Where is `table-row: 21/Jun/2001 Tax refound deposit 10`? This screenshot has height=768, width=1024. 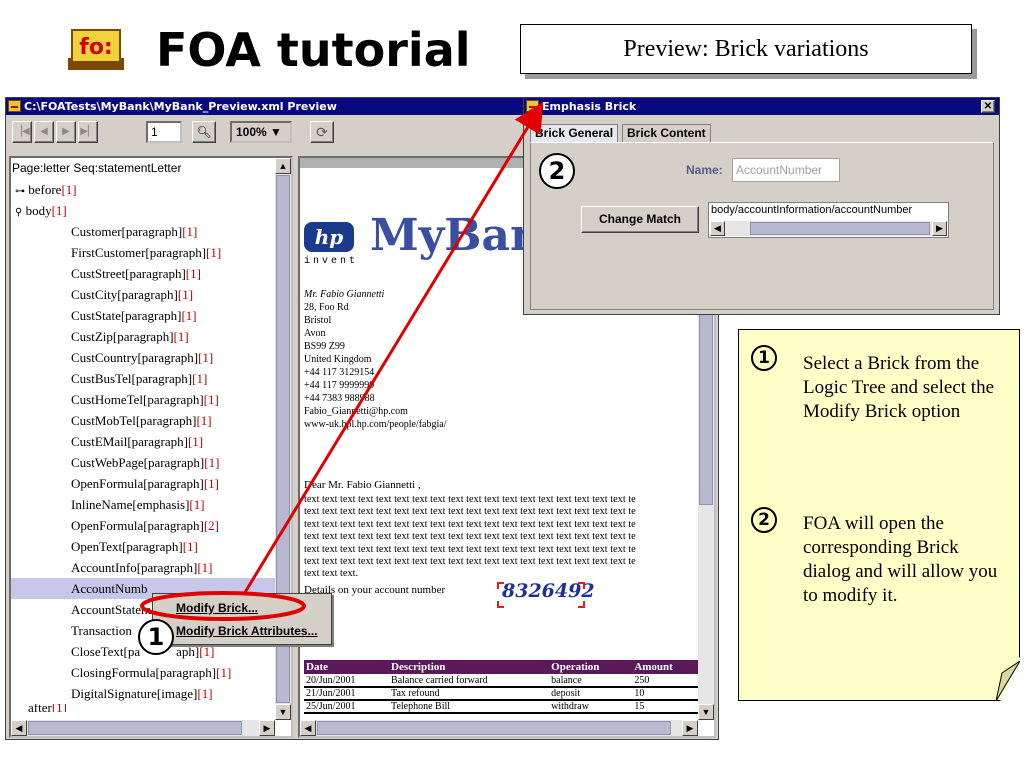
table-row: 21/Jun/2001 Tax refound deposit 10 is located at coordinates (502, 694).